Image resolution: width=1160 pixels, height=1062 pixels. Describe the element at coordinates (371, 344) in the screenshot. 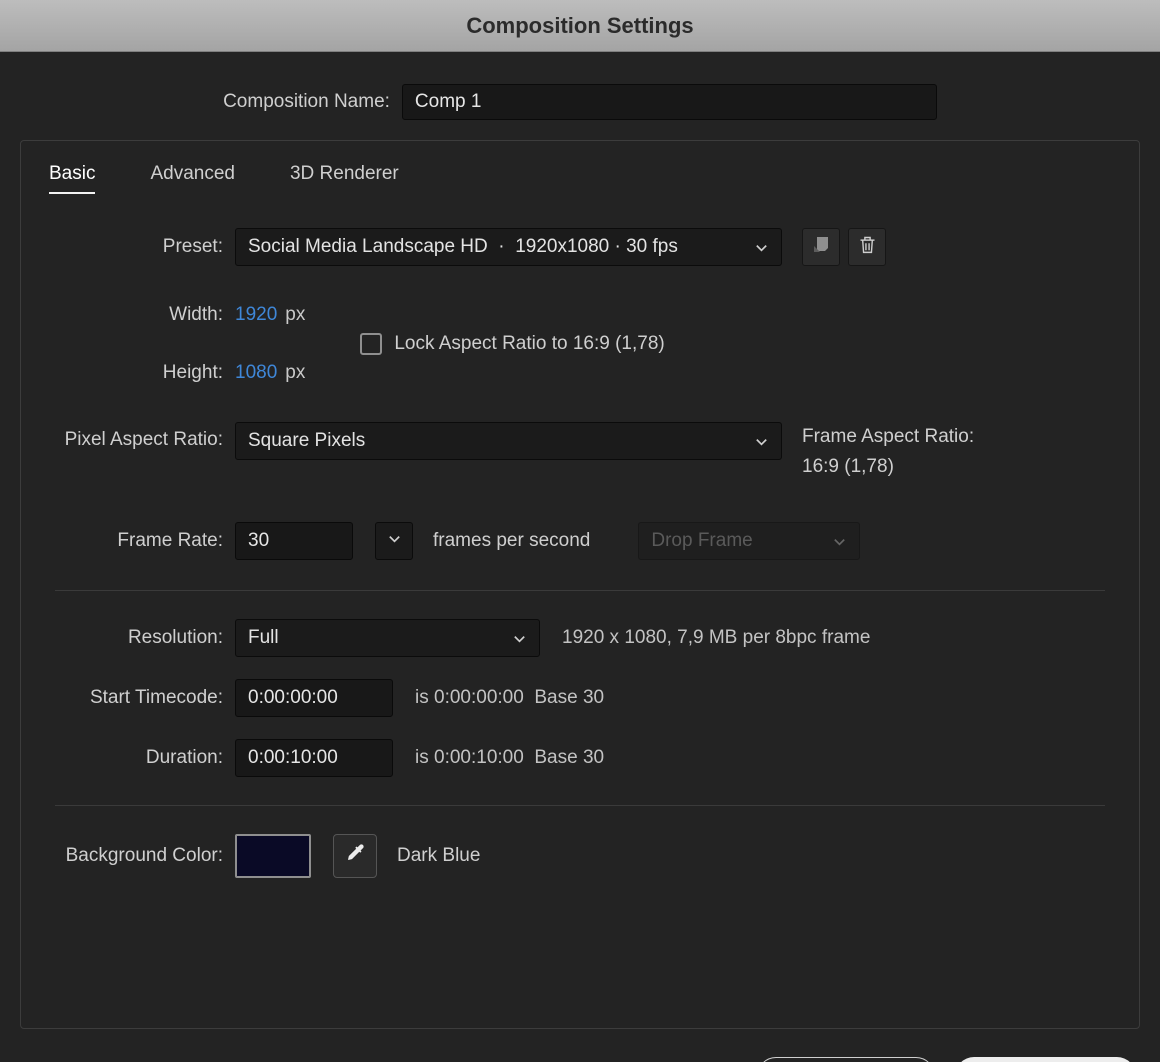

I see `lock-aspect-checkbox` at that location.